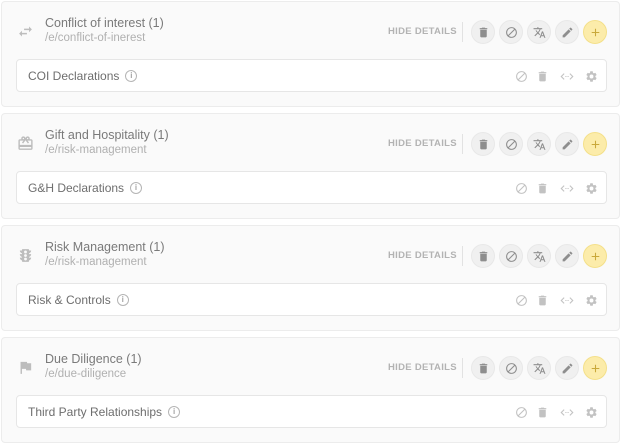  Describe the element at coordinates (311, 299) in the screenshot. I see `sub-item-row: Risk & Controls i` at that location.